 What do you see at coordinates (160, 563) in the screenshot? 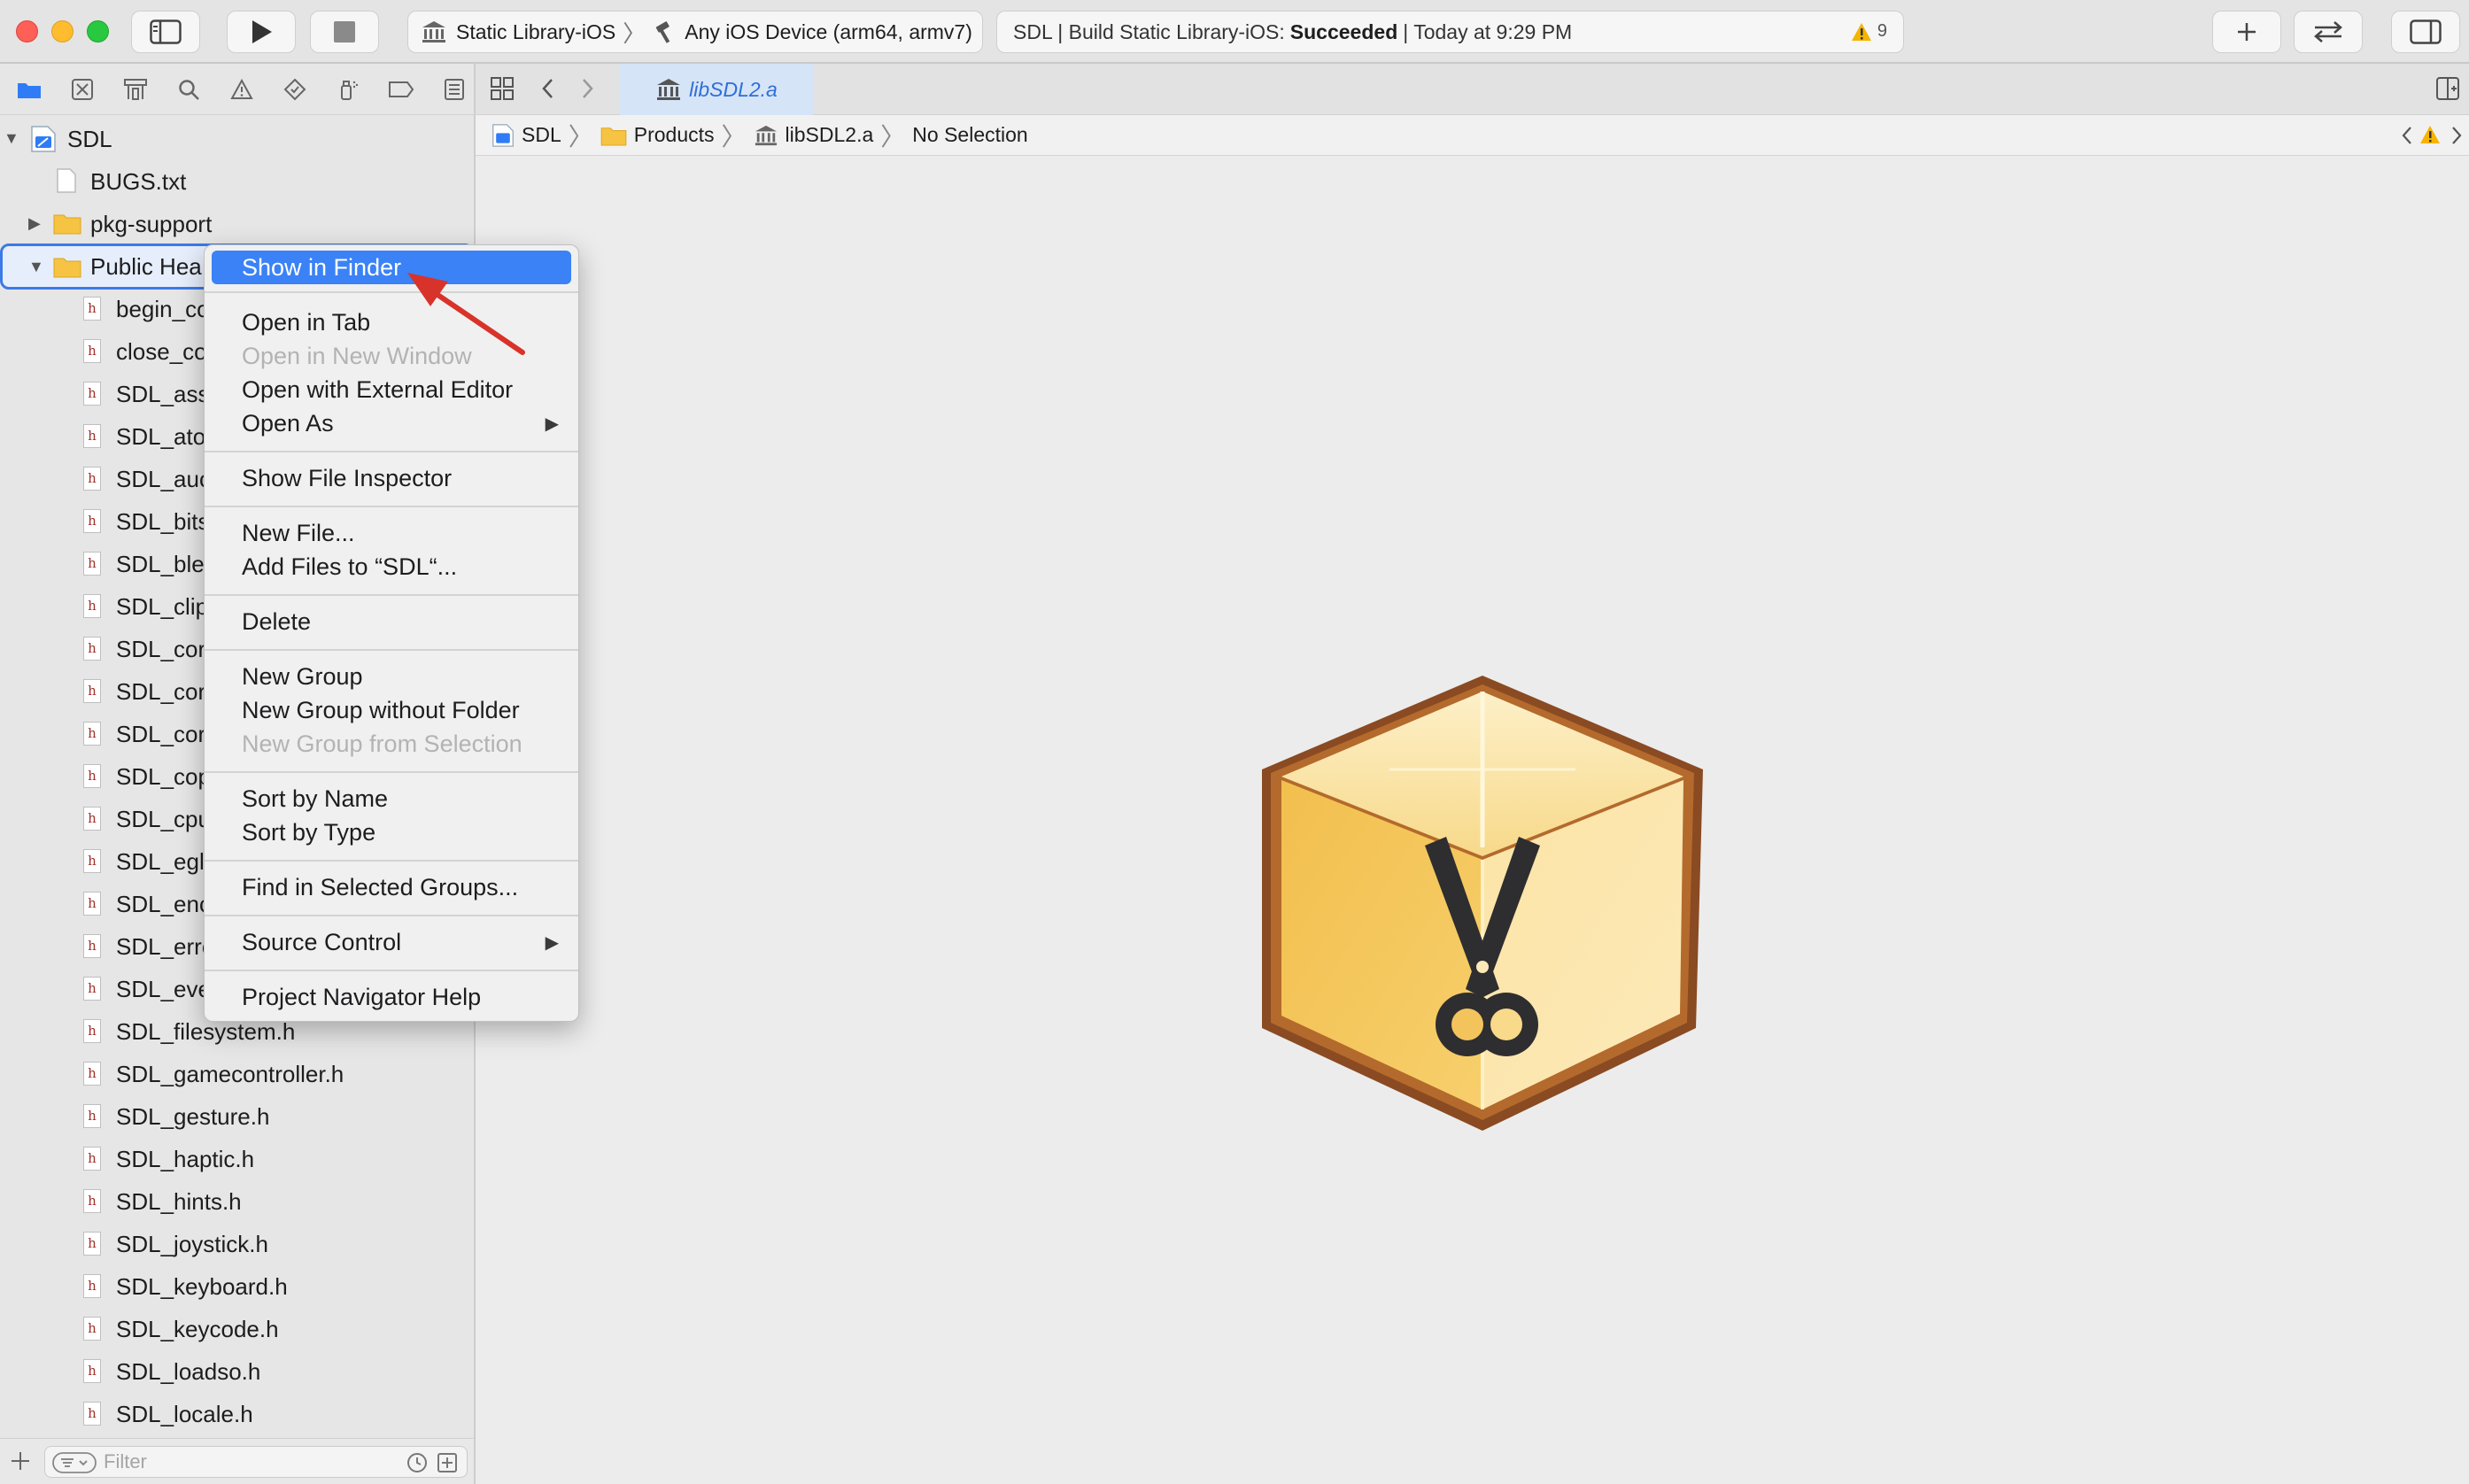
I see `tree-label: SDL_ble` at bounding box center [160, 563].